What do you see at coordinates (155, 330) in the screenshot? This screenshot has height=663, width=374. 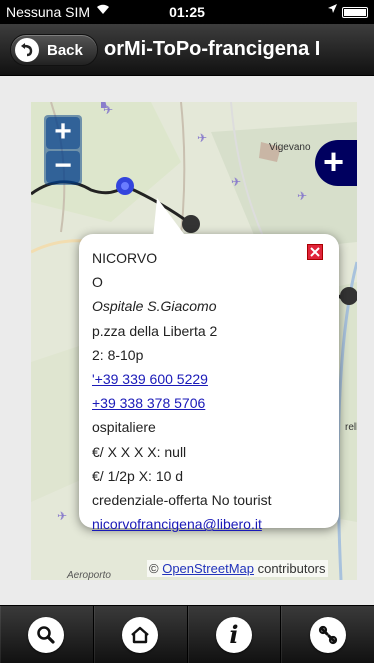 I see `popup-address: p.zza della Liberta 2` at bounding box center [155, 330].